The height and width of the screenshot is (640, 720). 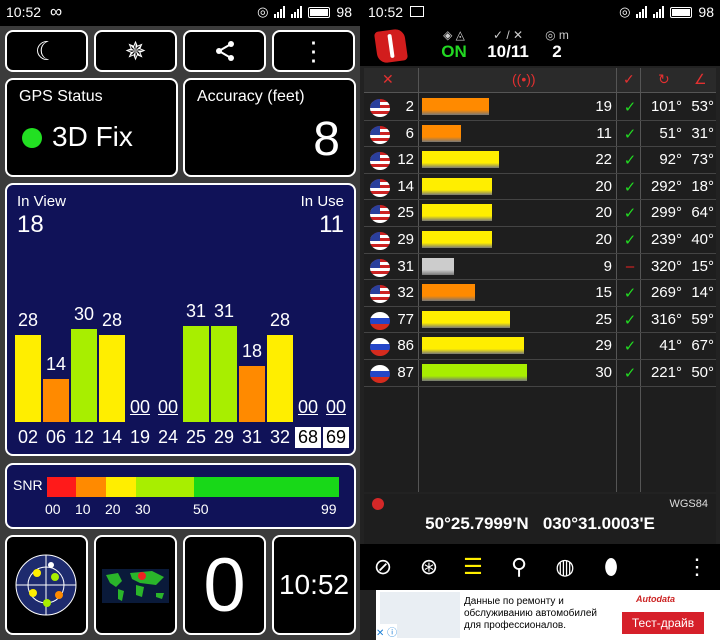 I want to click on speed-display: 0, so click(x=224, y=585).